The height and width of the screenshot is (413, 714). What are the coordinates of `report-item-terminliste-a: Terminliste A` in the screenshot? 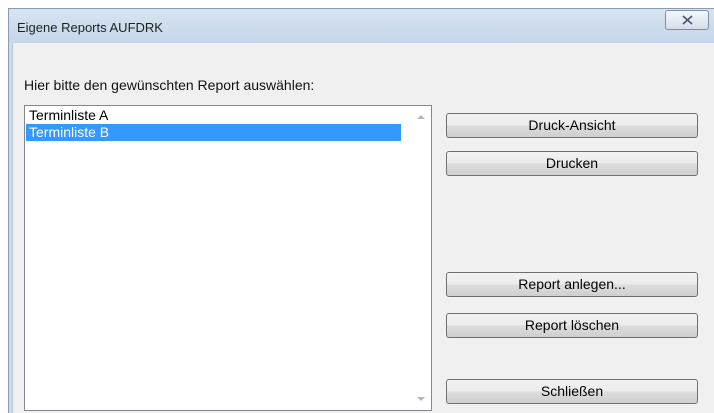 It's located at (213, 115).